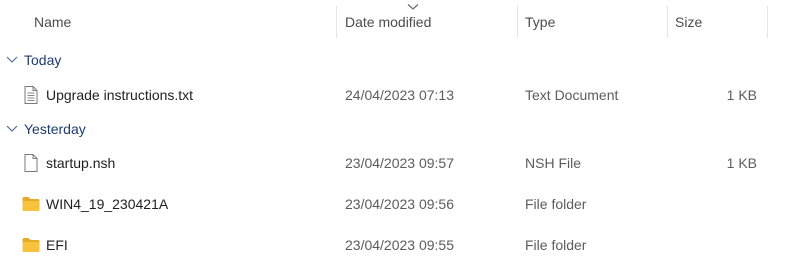 The height and width of the screenshot is (273, 787). What do you see at coordinates (57, 245) in the screenshot?
I see `folder-name: EFI` at bounding box center [57, 245].